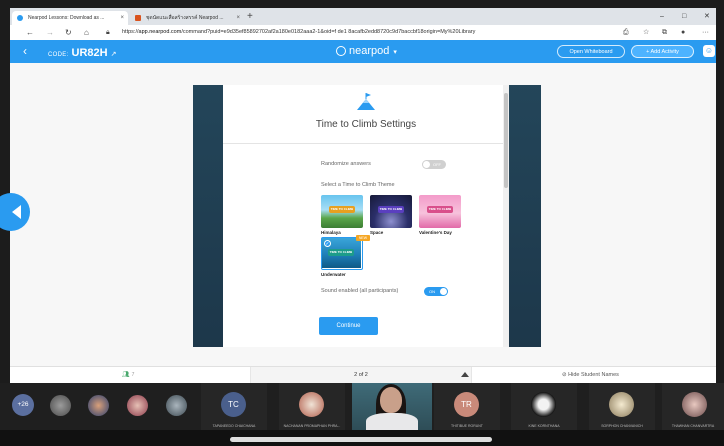 This screenshot has height=446, width=724. Describe the element at coordinates (114, 54) in the screenshot. I see `external-link-icon: ↗` at that location.